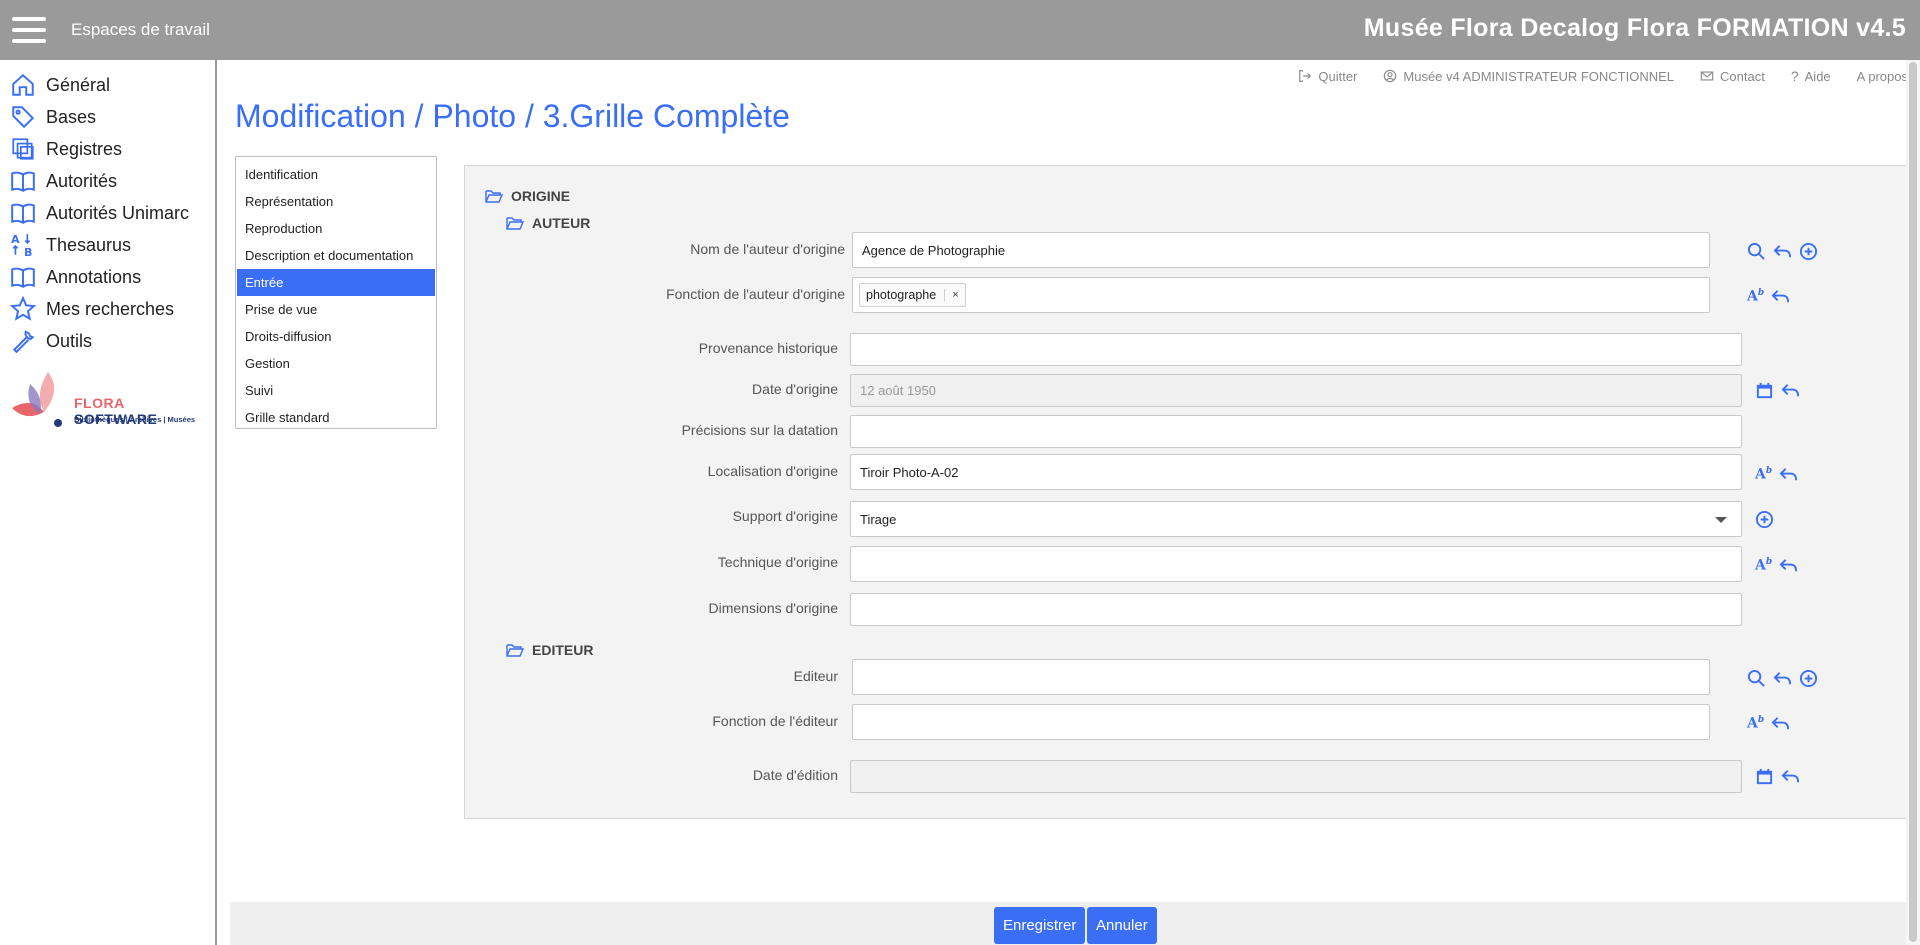 This screenshot has height=945, width=1920. What do you see at coordinates (23, 342) in the screenshot?
I see `wrench-icon` at bounding box center [23, 342].